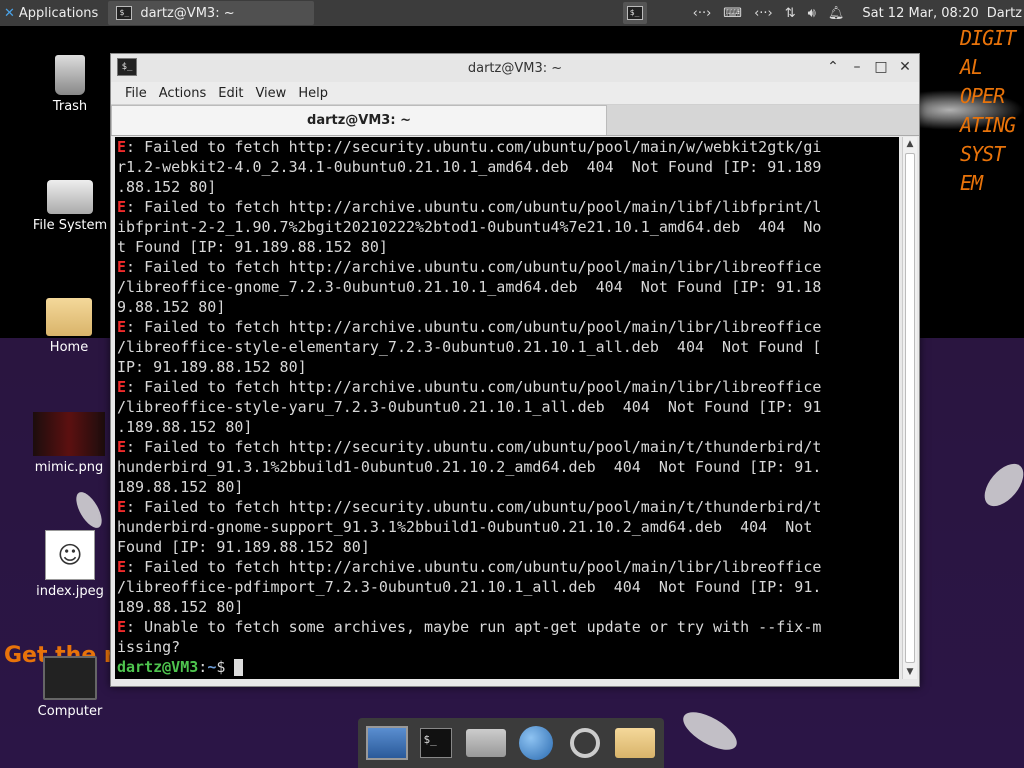 This screenshot has width=1024, height=768. I want to click on network-icon: ‹··›, so click(702, 13).